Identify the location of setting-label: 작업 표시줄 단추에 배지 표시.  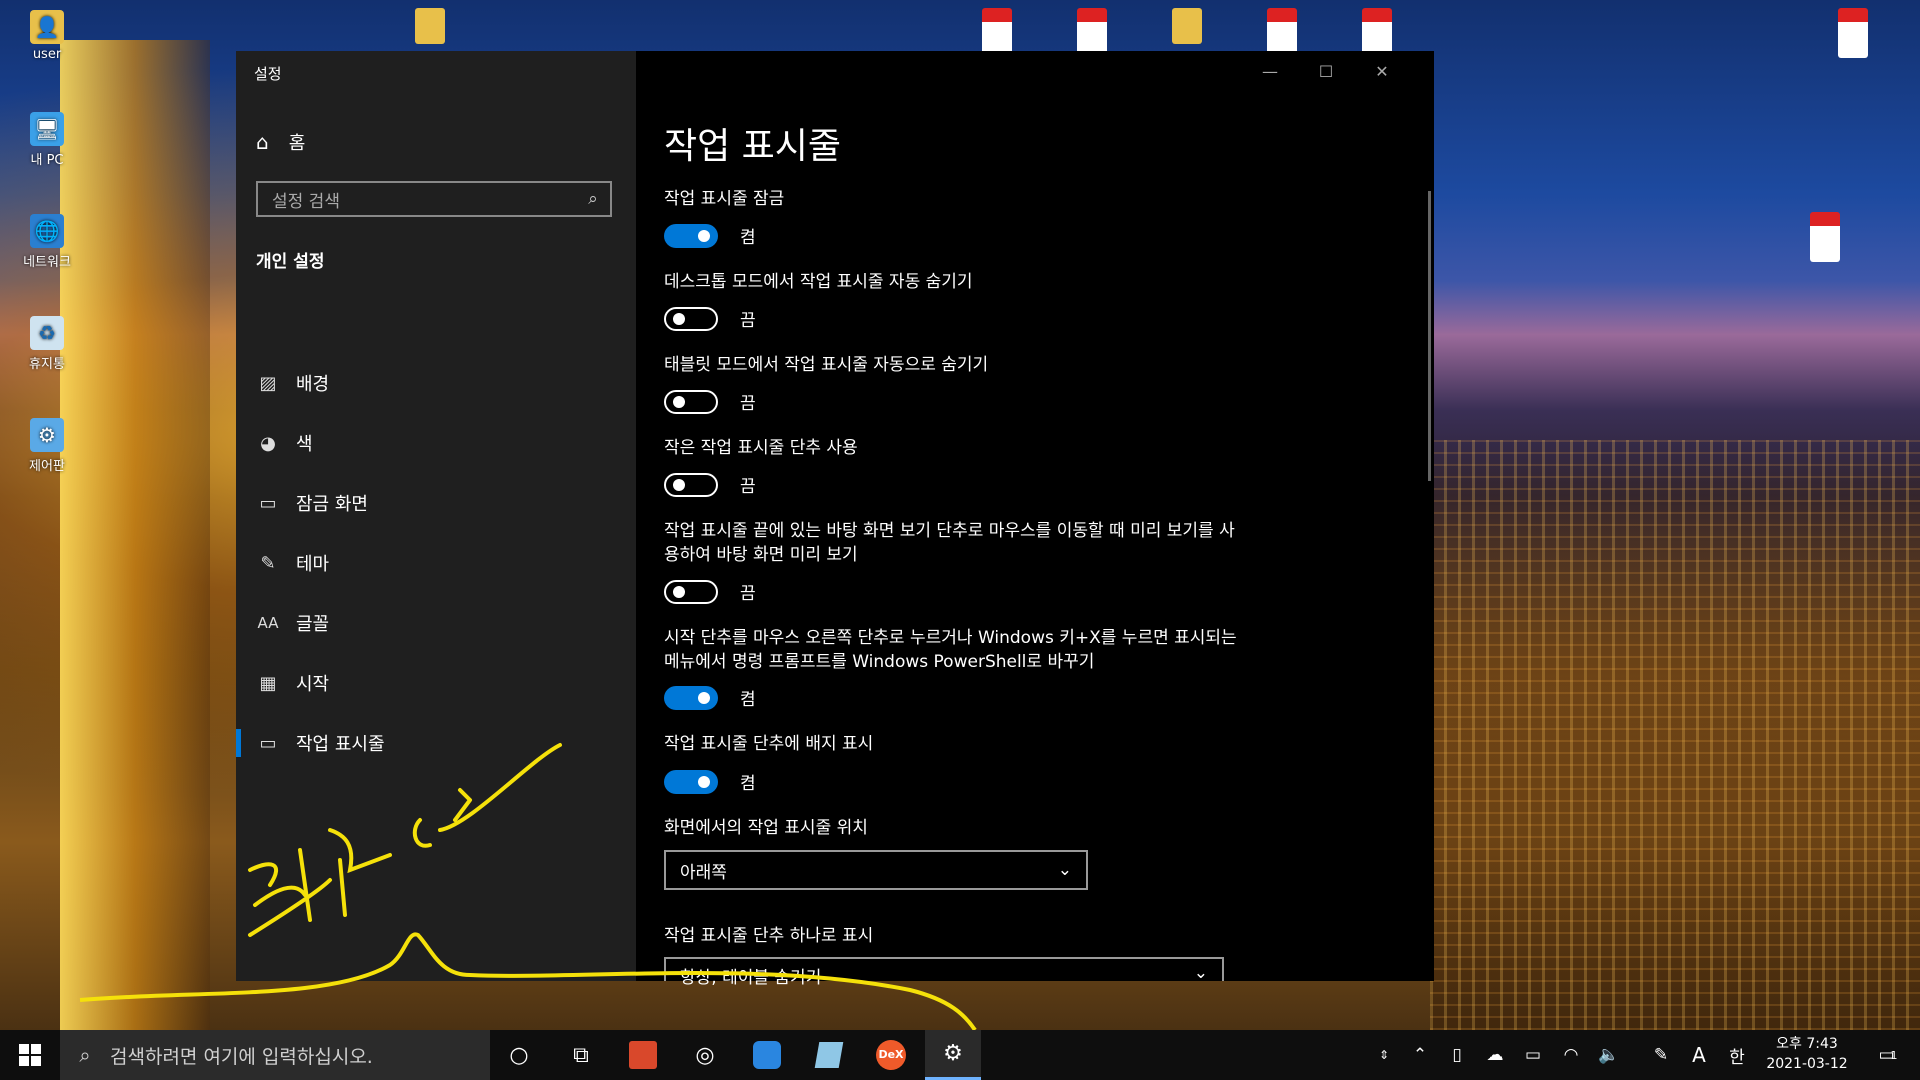
(769, 744).